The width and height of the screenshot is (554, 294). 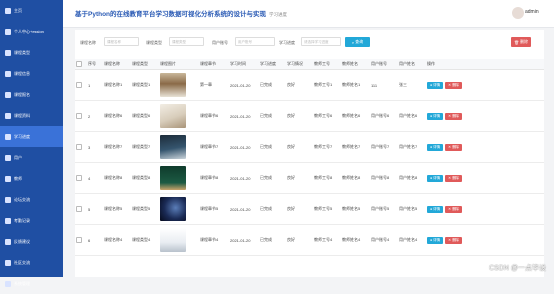 What do you see at coordinates (31, 52) in the screenshot?
I see `sidebar-item-course-type: 课程类型` at bounding box center [31, 52].